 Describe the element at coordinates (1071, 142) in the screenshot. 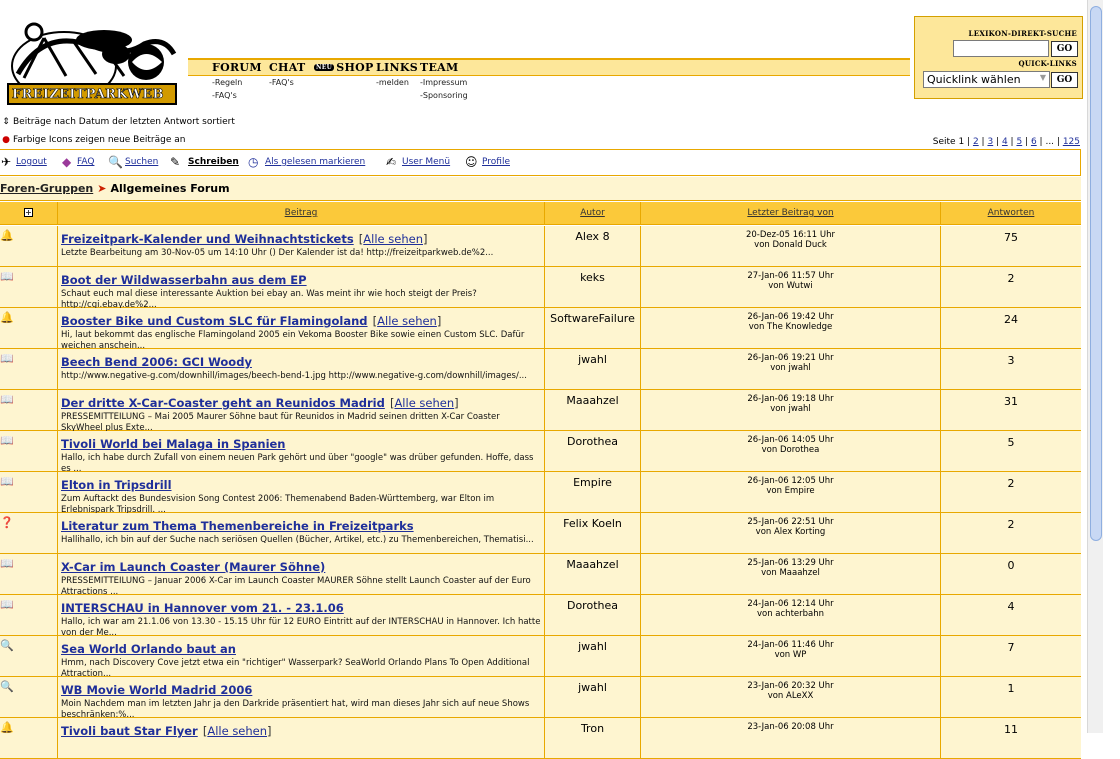

I see `page-link-last: 125` at that location.